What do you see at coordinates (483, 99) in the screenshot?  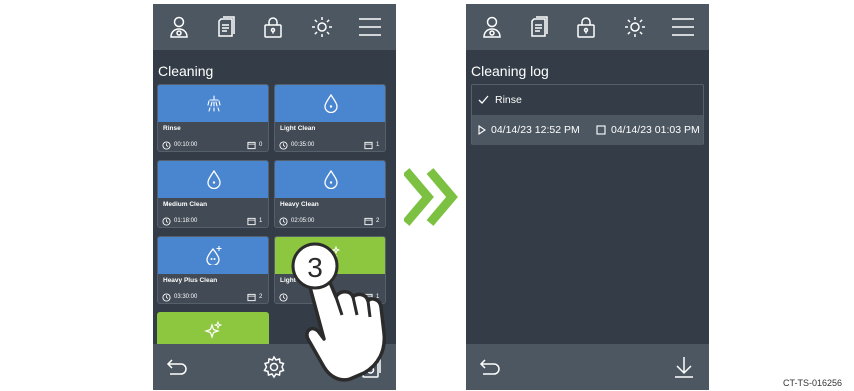 I see `check-icon` at bounding box center [483, 99].